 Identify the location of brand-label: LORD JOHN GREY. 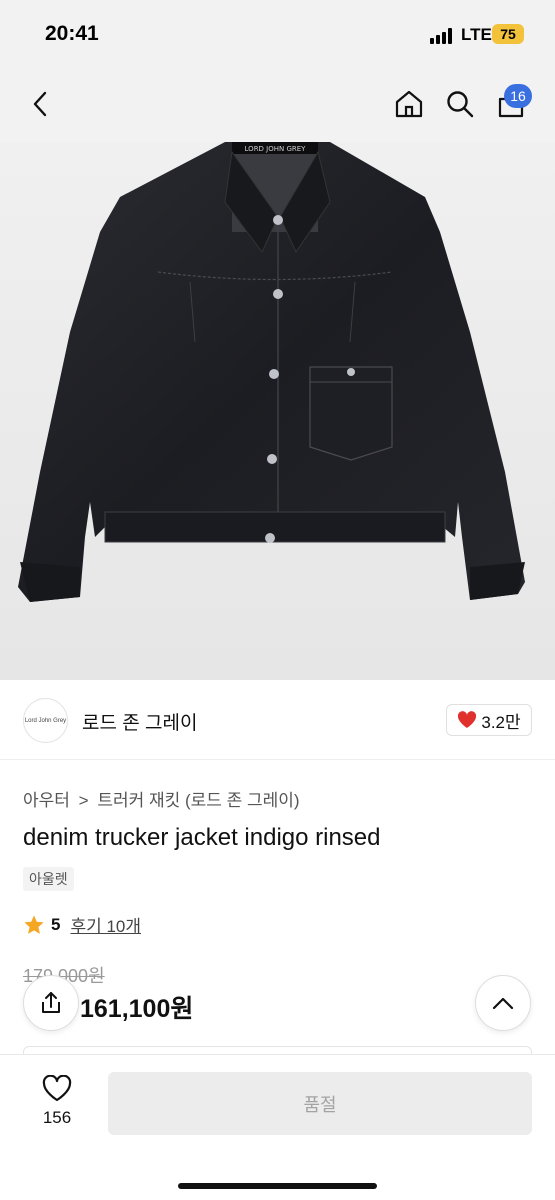
(276, 149).